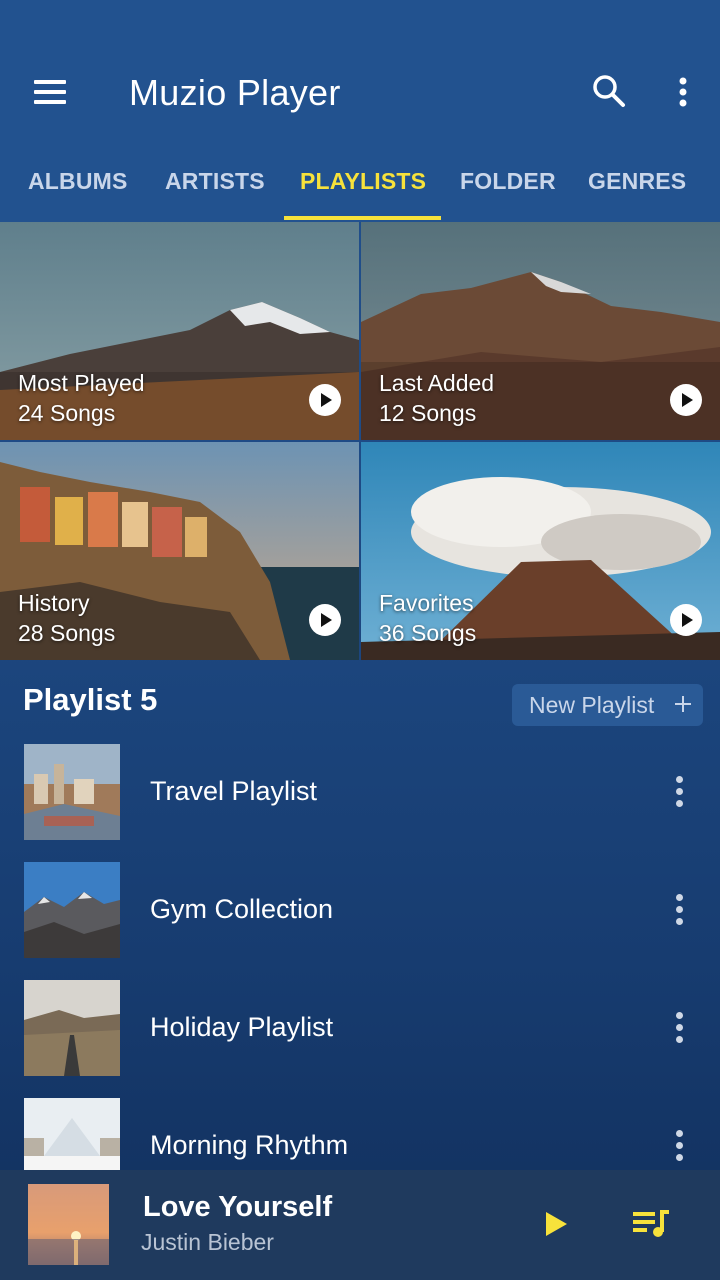  I want to click on queue-music-icon, so click(652, 1224).